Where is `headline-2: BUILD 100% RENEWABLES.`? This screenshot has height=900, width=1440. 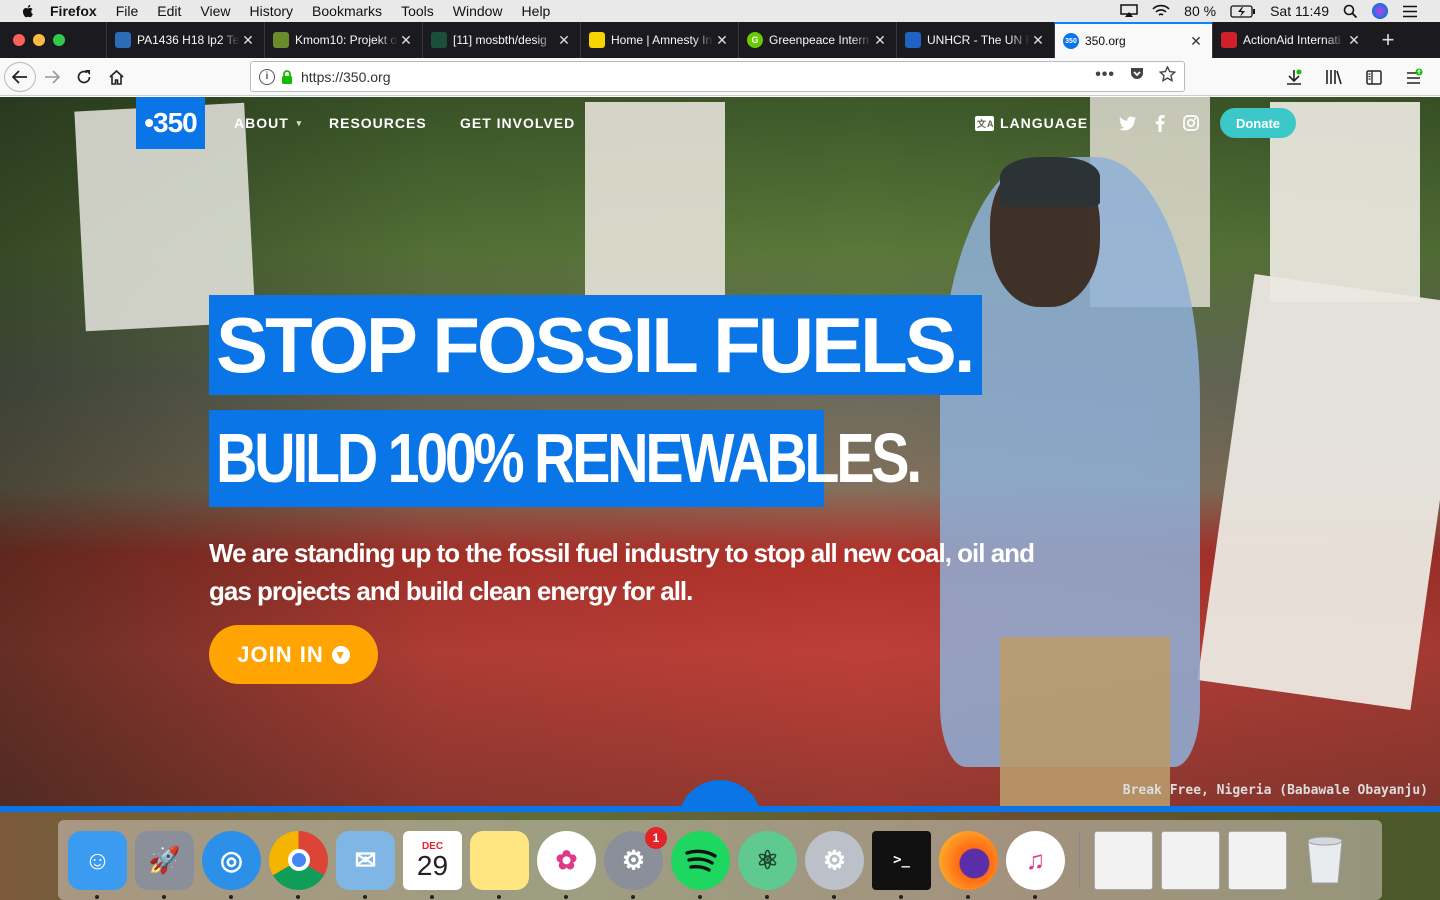
headline-2: BUILD 100% RENEWABLES. is located at coordinates (569, 458).